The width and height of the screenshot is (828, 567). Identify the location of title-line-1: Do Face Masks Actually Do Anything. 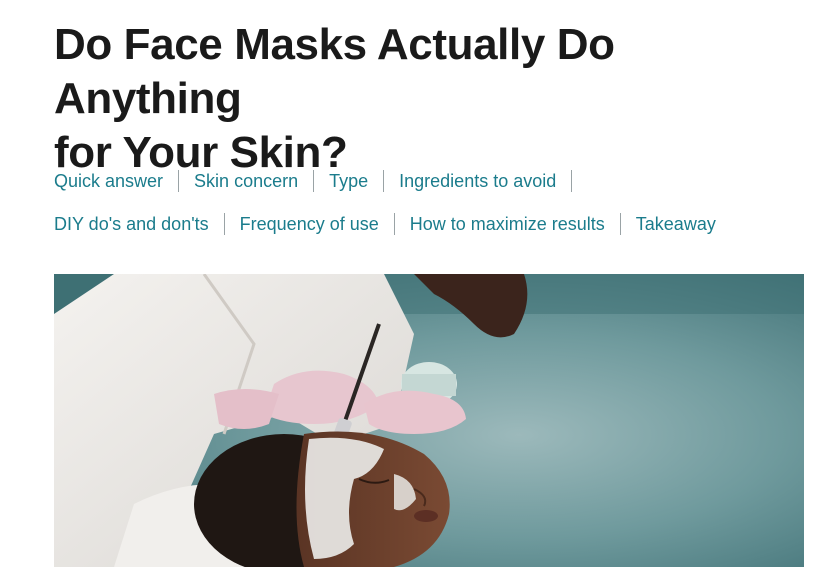
(334, 71).